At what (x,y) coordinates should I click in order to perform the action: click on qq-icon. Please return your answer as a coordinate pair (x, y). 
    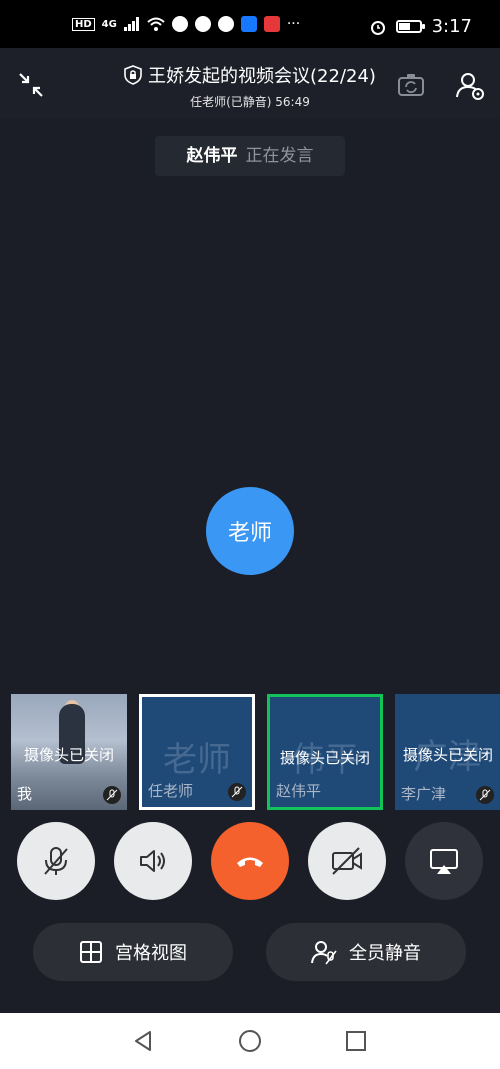
    Looking at the image, I should click on (225, 24).